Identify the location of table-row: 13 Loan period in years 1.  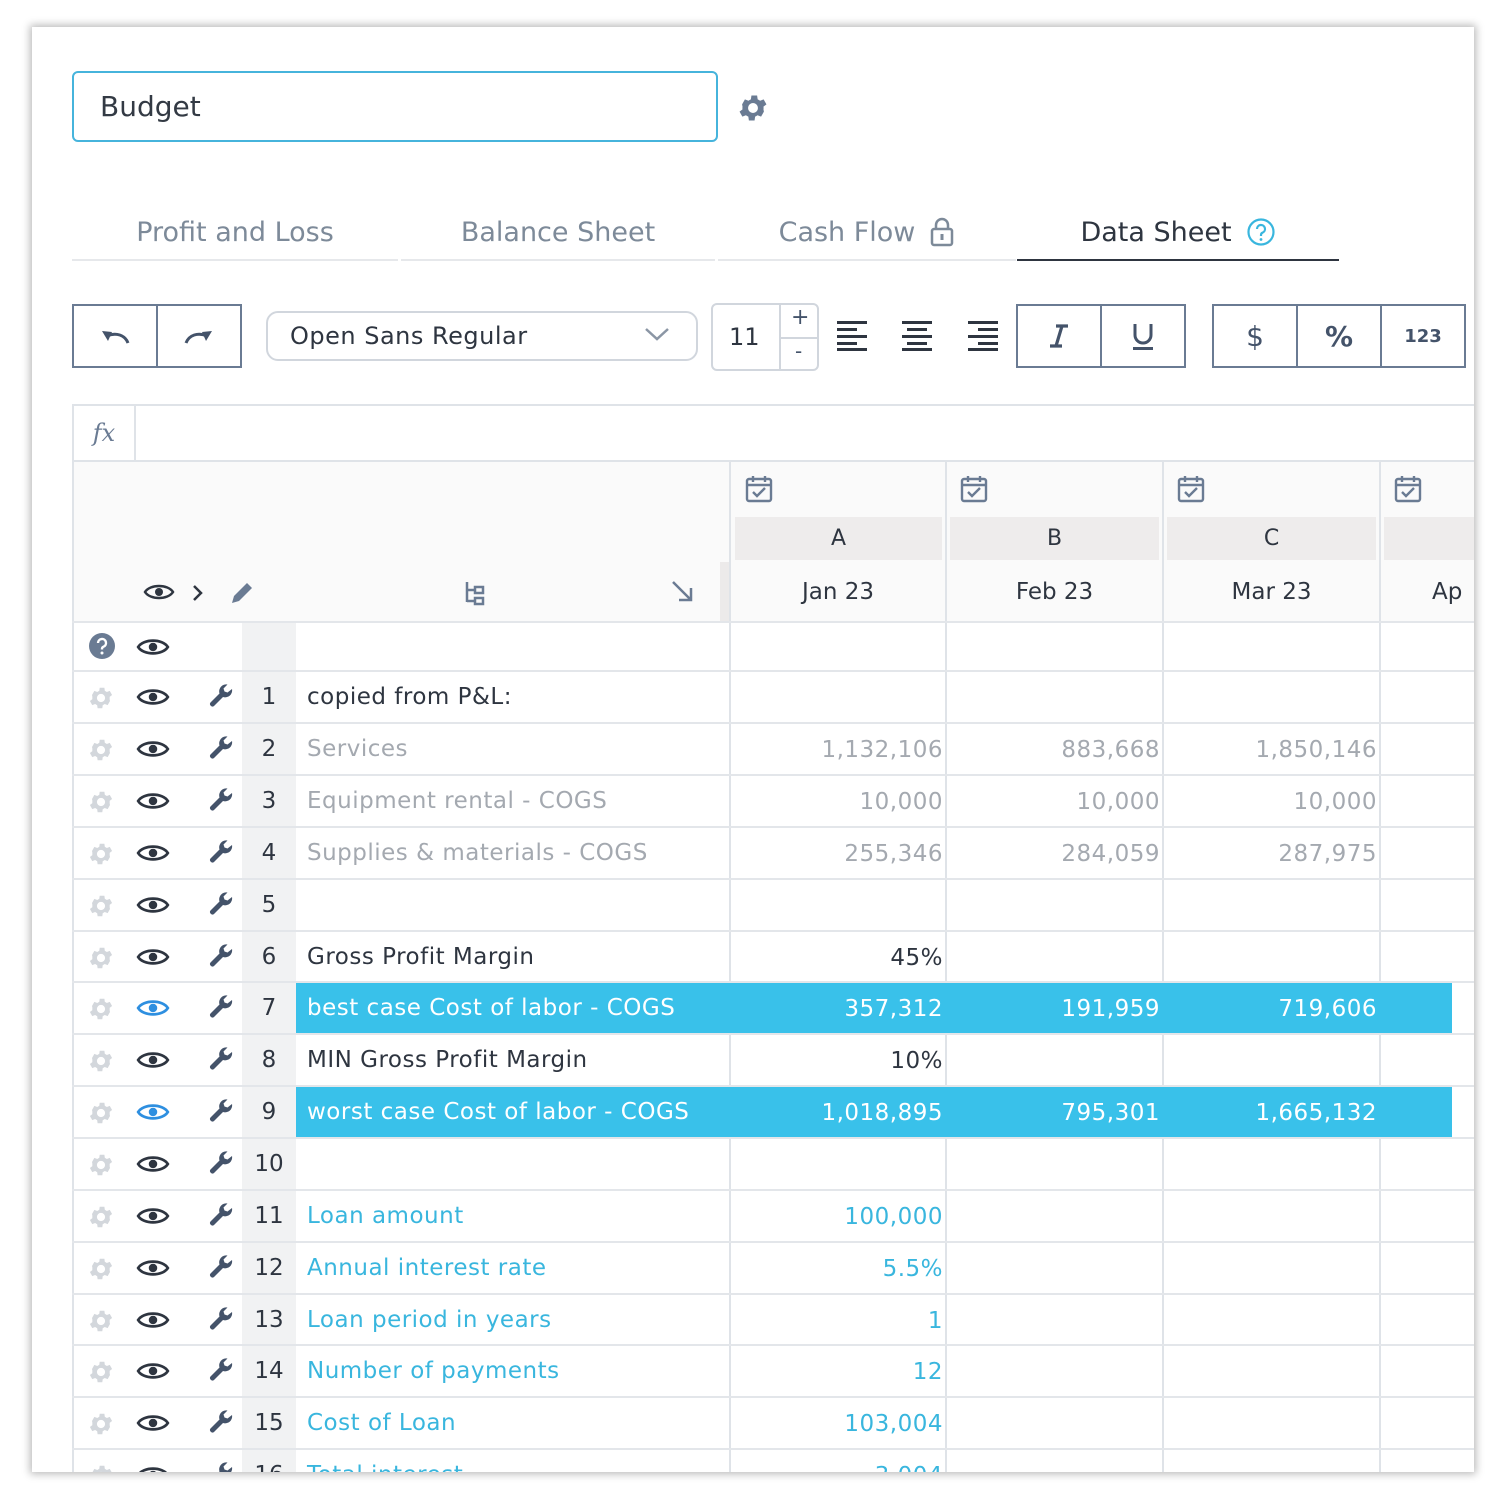
(773, 1320).